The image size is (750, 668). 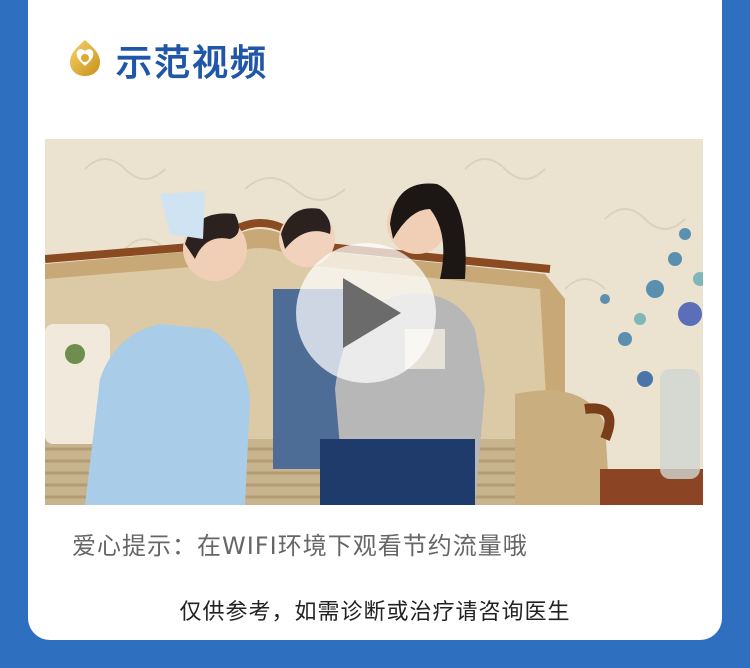 I want to click on section-title: 示范视频, so click(x=192, y=63).